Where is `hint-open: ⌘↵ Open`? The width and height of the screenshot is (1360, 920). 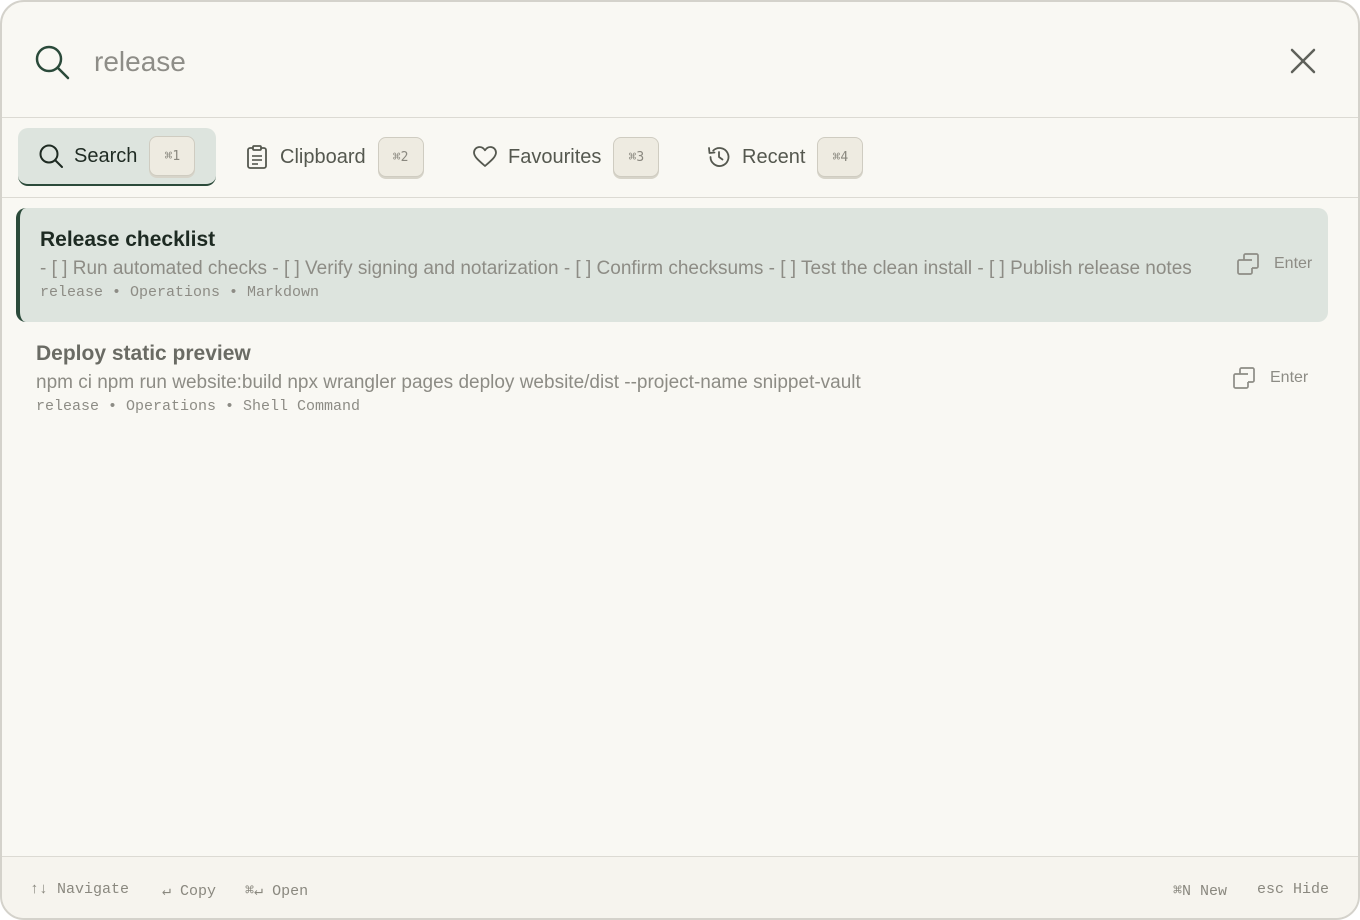
hint-open: ⌘↵ Open is located at coordinates (277, 891).